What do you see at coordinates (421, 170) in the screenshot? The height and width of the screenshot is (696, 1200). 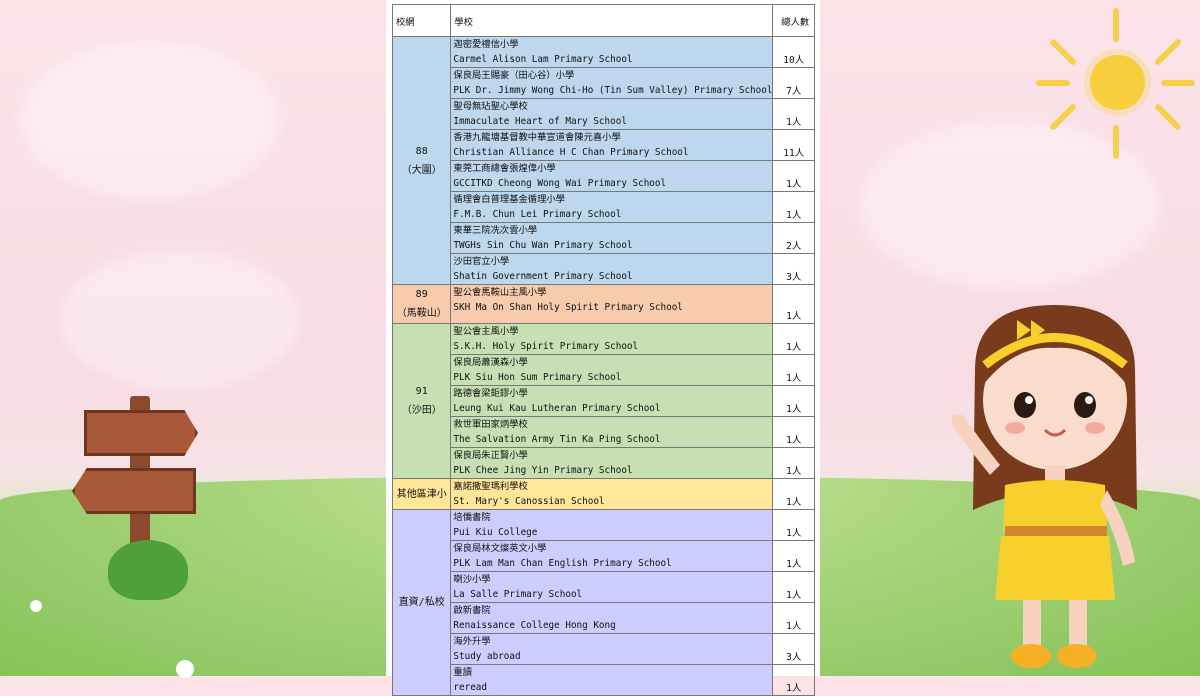 I see `region-subname: （大圍）` at bounding box center [421, 170].